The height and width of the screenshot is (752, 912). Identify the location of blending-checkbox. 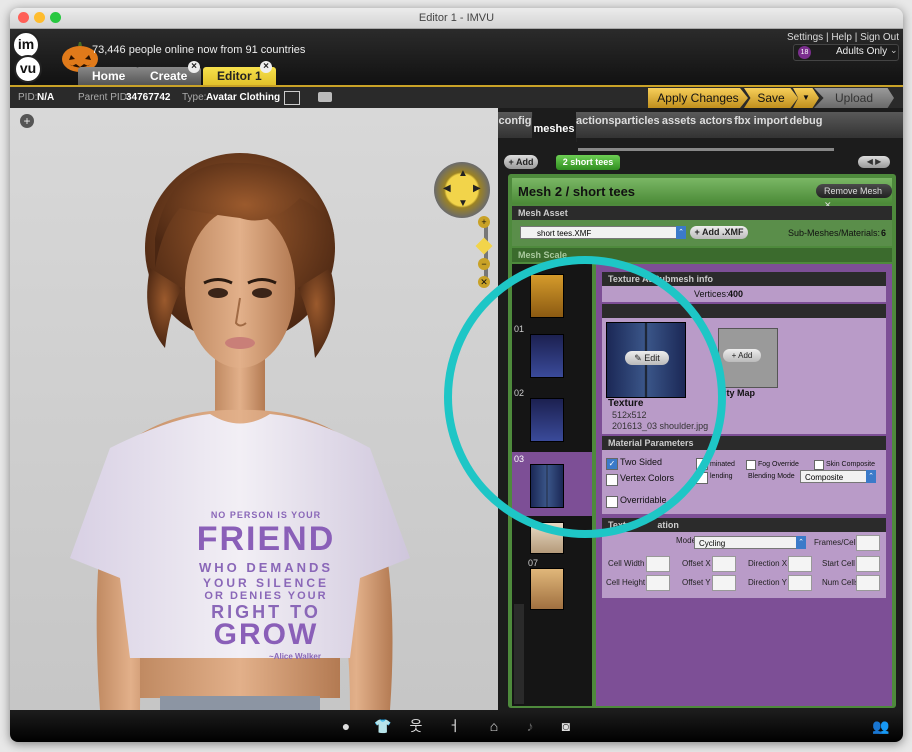
(702, 478).